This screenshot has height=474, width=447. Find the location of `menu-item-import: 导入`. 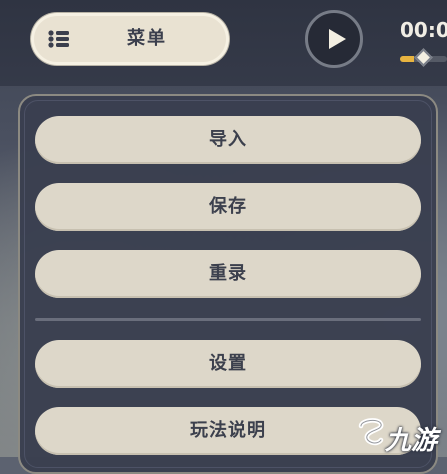

menu-item-import: 导入 is located at coordinates (228, 140).